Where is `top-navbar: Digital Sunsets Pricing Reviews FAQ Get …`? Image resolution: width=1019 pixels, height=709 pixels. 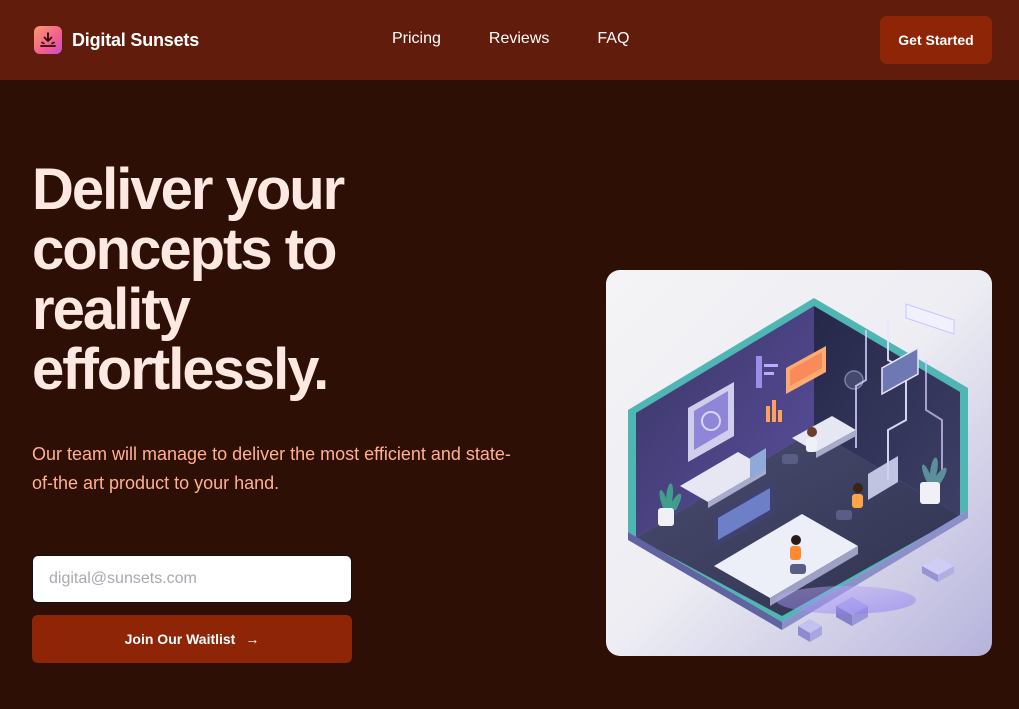
top-navbar: Digital Sunsets Pricing Reviews FAQ Get … is located at coordinates (509, 40).